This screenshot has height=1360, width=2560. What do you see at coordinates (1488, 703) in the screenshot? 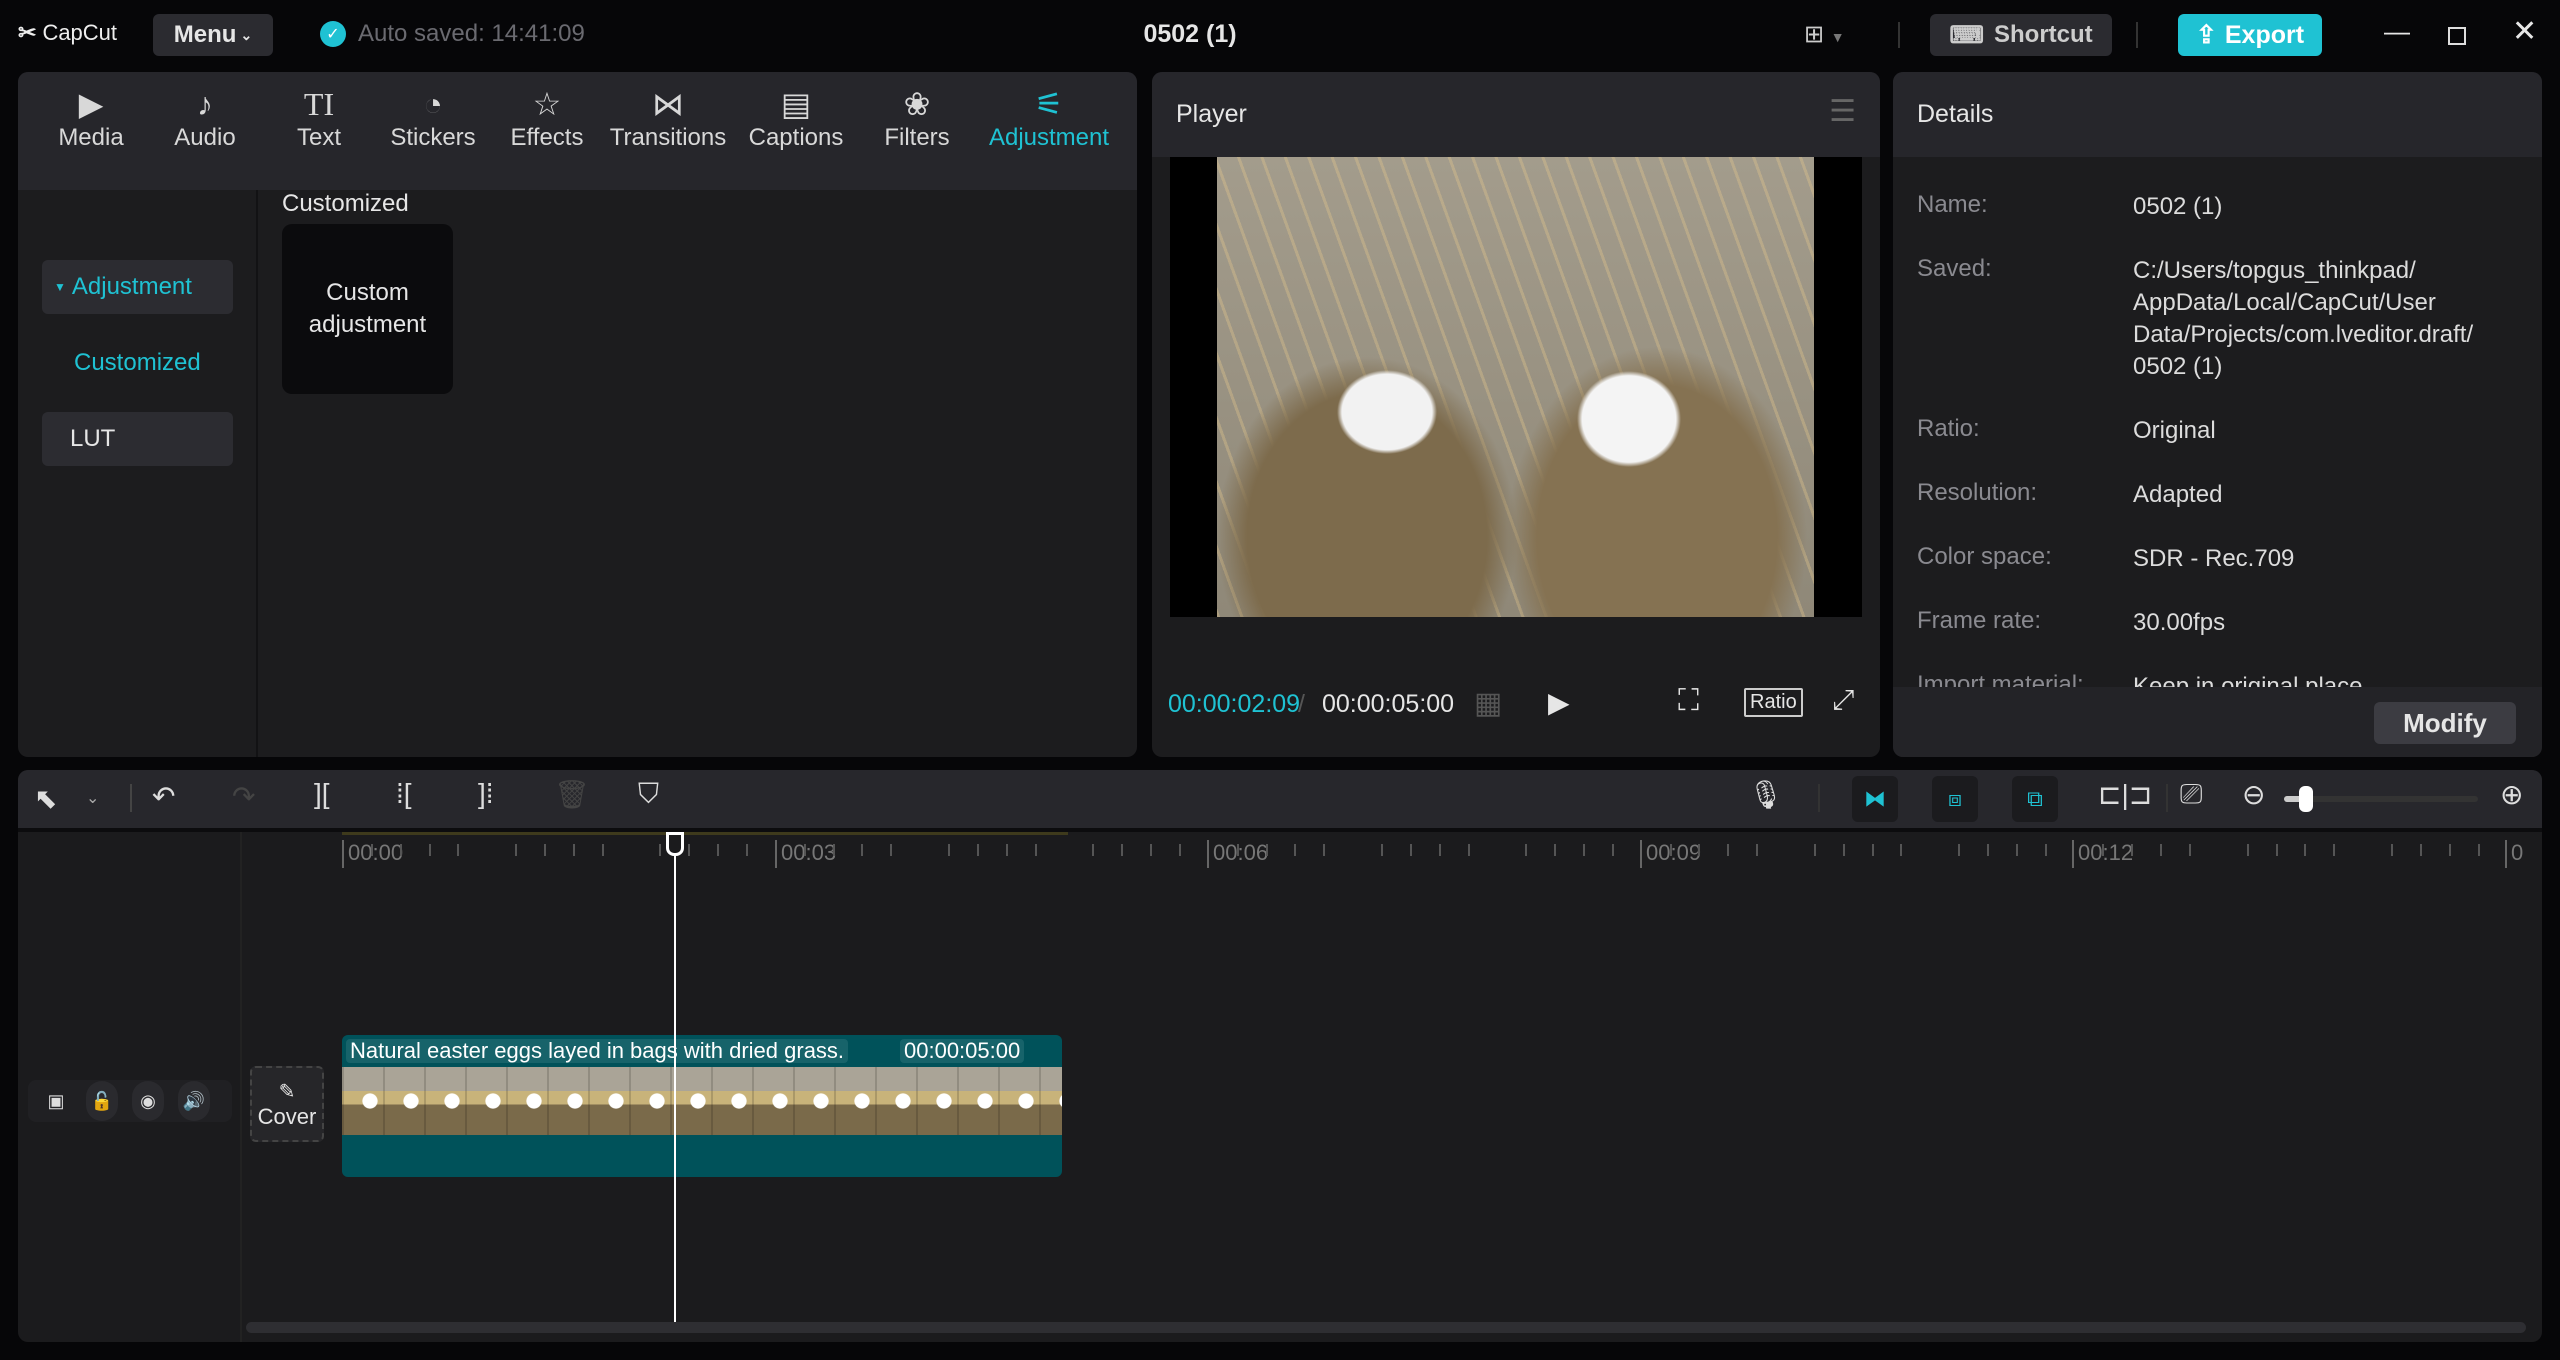
I see `timeline-grid-icon: ▦` at bounding box center [1488, 703].